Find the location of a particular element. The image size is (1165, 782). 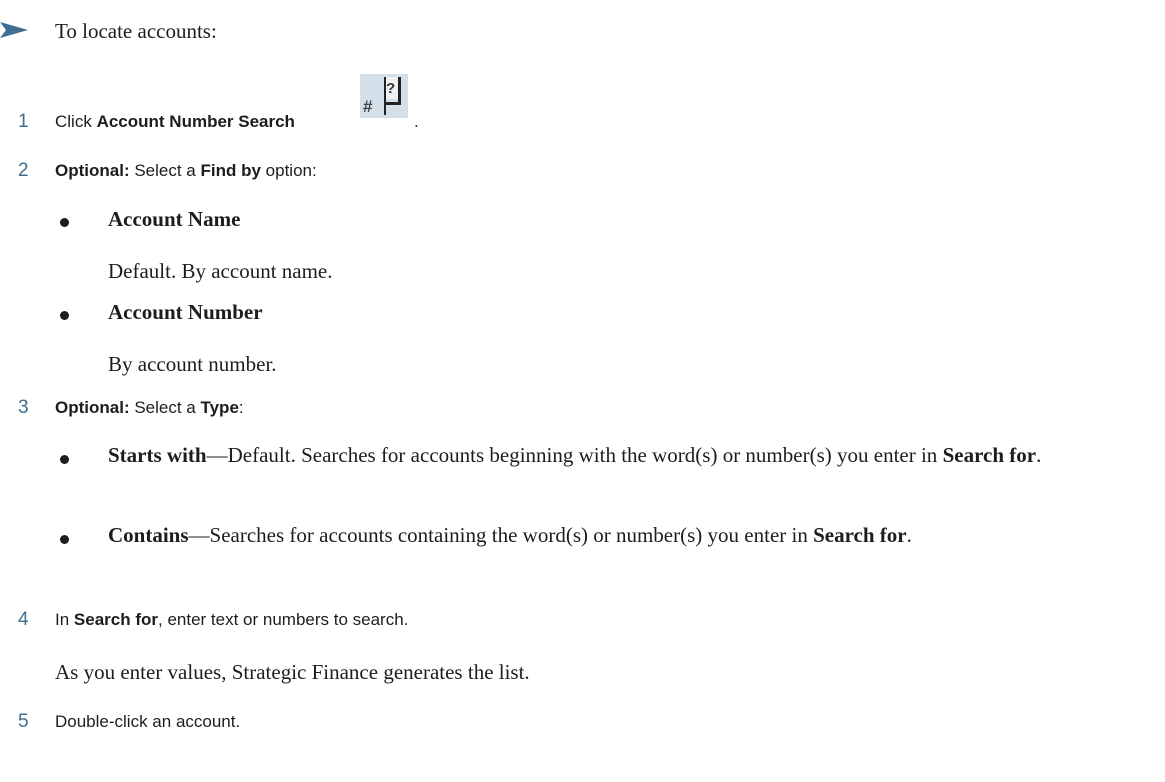

ui-label-type: Type is located at coordinates (219, 407).